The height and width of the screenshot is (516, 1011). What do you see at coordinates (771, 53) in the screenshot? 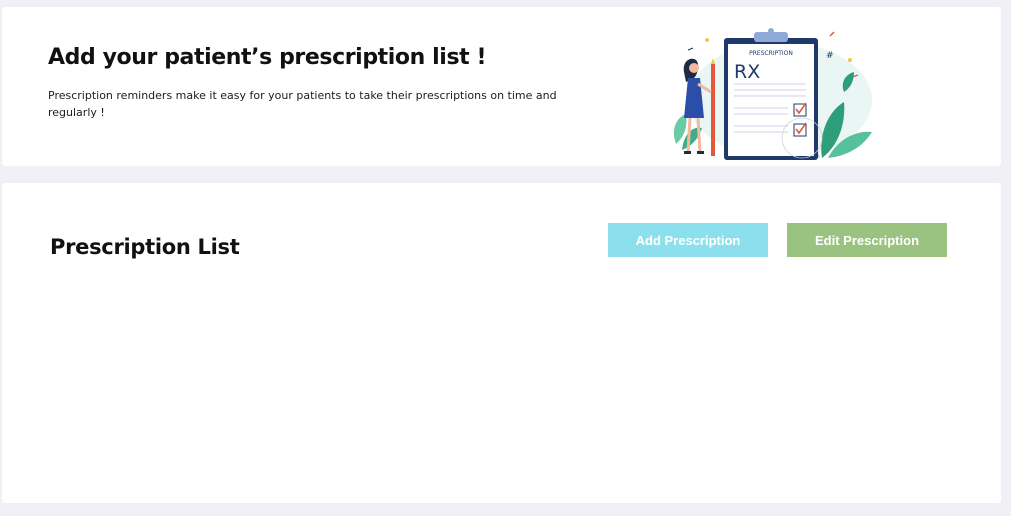
I see `clipboard-heading: PRESCRIPTION` at bounding box center [771, 53].